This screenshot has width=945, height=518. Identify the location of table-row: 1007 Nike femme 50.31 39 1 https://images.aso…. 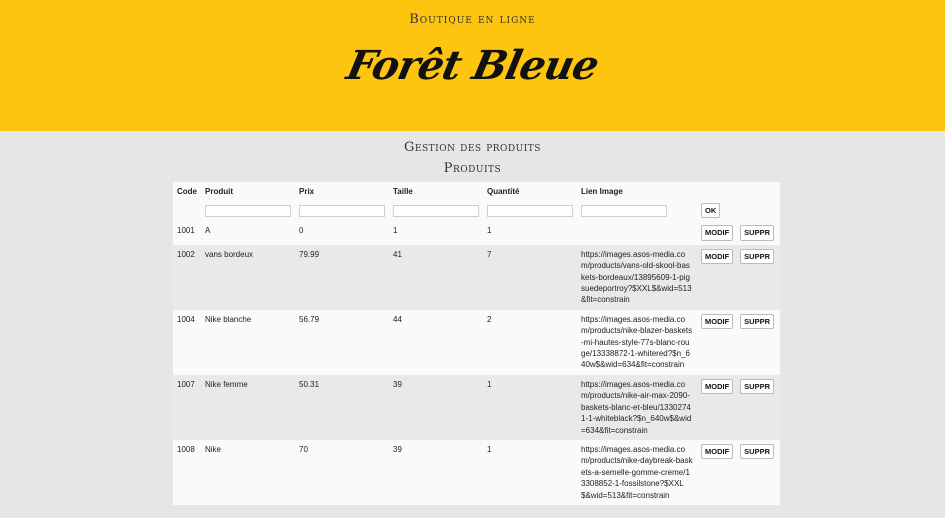
(476, 407).